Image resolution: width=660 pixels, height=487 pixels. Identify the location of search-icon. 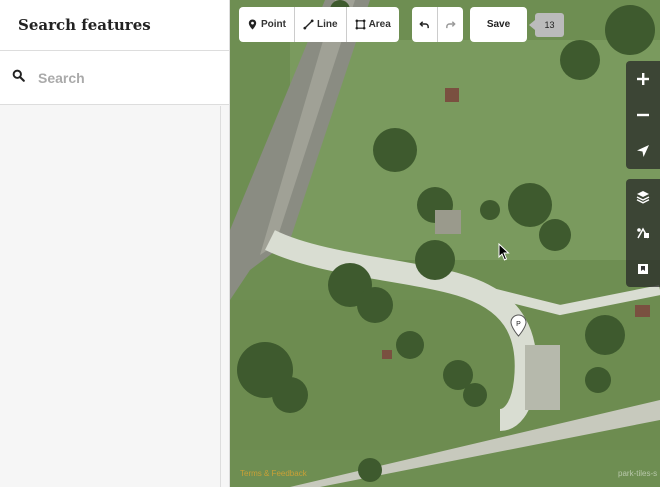
(18, 78).